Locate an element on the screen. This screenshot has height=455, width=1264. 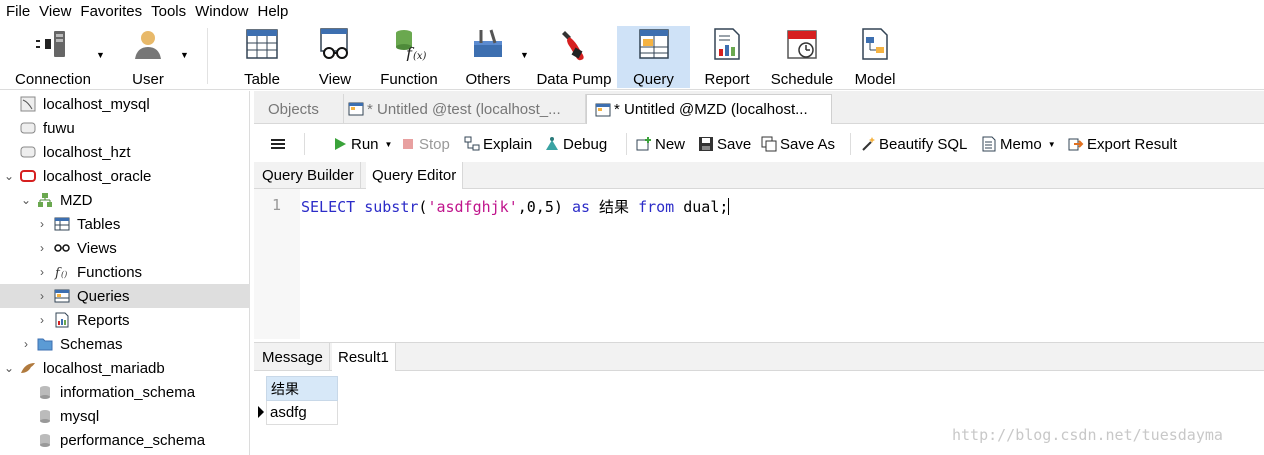
database-icon is located at coordinates (45, 440).